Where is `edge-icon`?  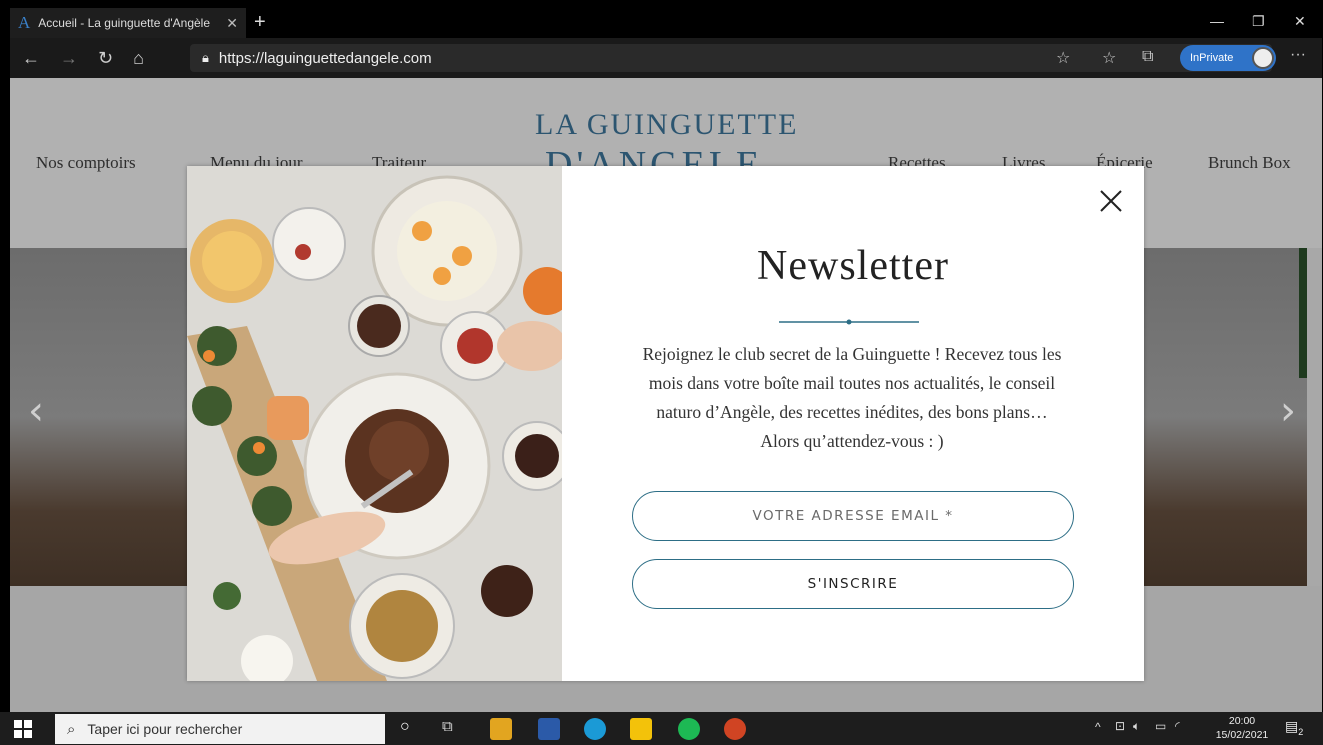
edge-icon is located at coordinates (595, 729).